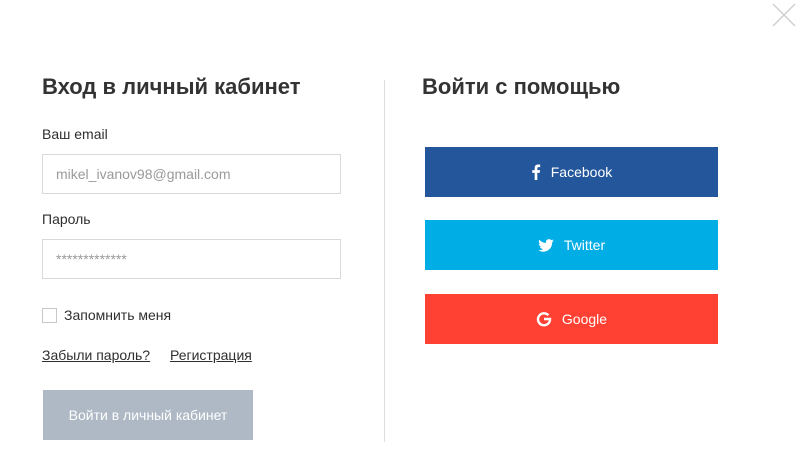 Image resolution: width=797 pixels, height=474 pixels. I want to click on twitter-icon, so click(546, 245).